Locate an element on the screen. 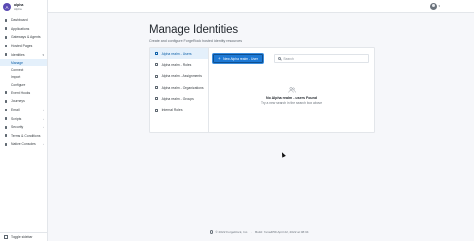 The image size is (474, 241). pages-icon is located at coordinates (6, 46).